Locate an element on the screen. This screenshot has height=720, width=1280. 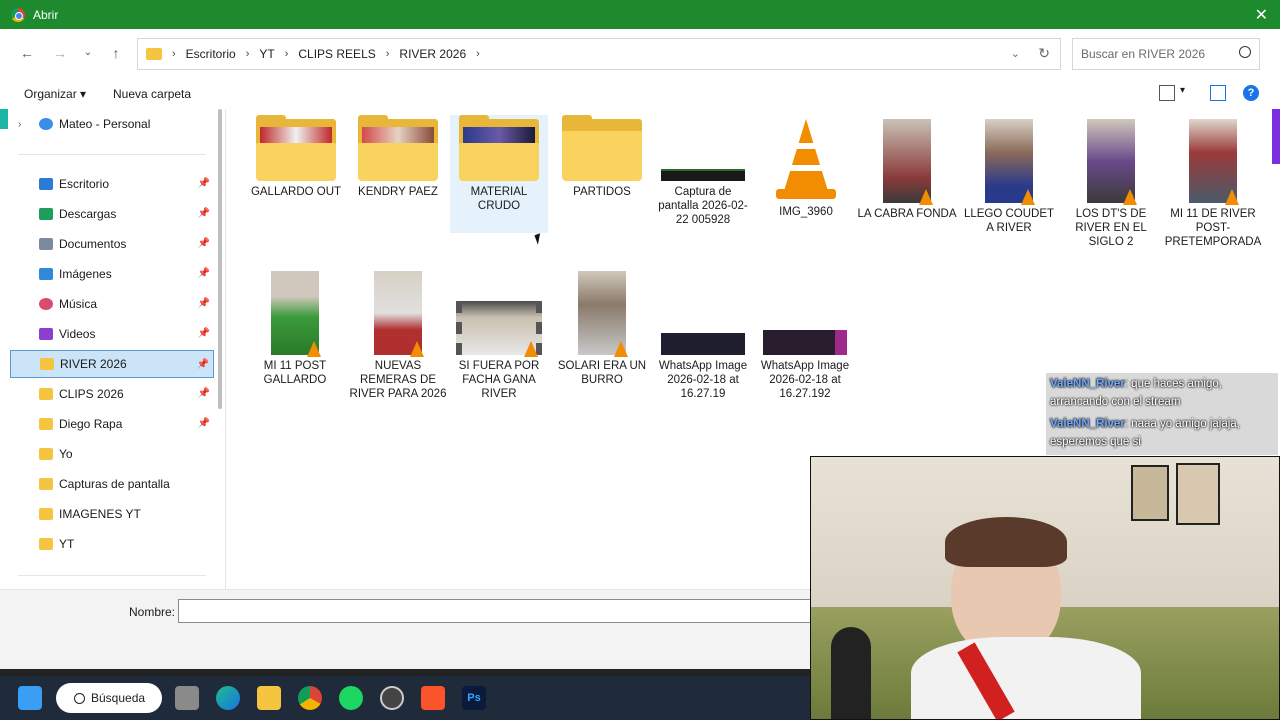
task-view-icon is located at coordinates (187, 698).